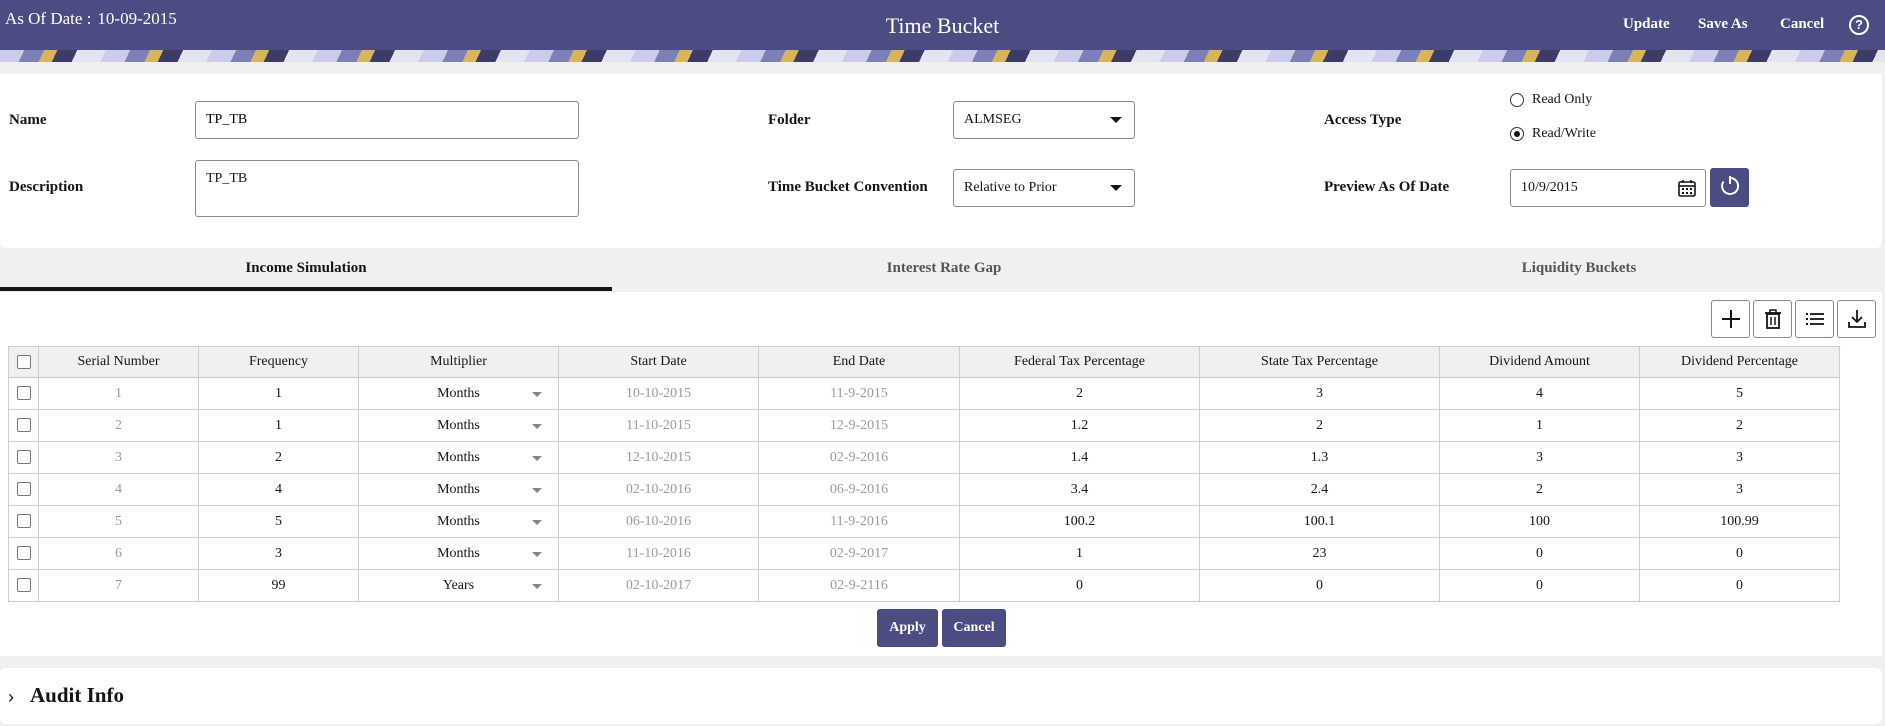 The height and width of the screenshot is (726, 1885). Describe the element at coordinates (944, 270) in the screenshot. I see `tab-interest-rate-gap: Interest Rate Gap` at that location.